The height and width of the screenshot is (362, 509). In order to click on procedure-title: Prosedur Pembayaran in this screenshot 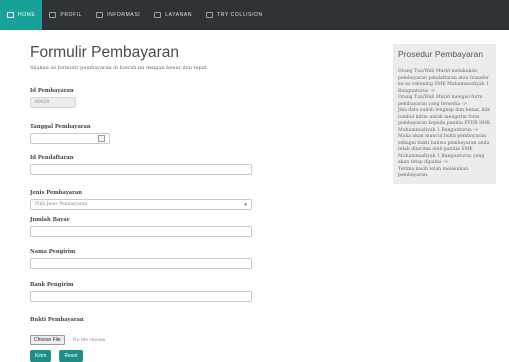, I will do `click(441, 54)`.